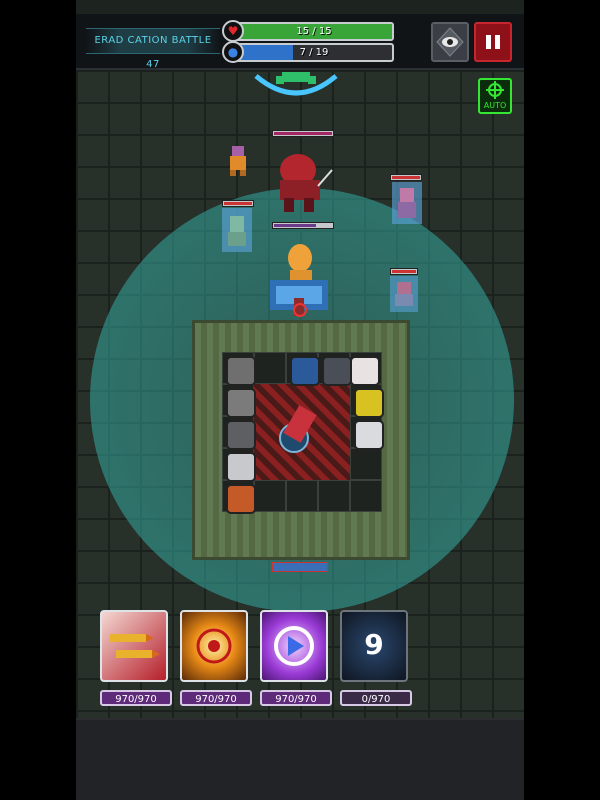  Describe the element at coordinates (365, 371) in the screenshot. I see `white-bomb-turret` at that location.